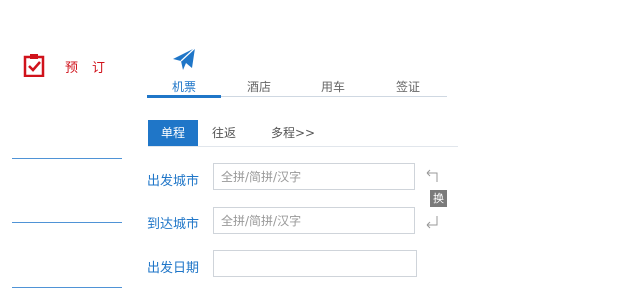 This screenshot has width=632, height=303. I want to click on trip-type-divider, so click(303, 146).